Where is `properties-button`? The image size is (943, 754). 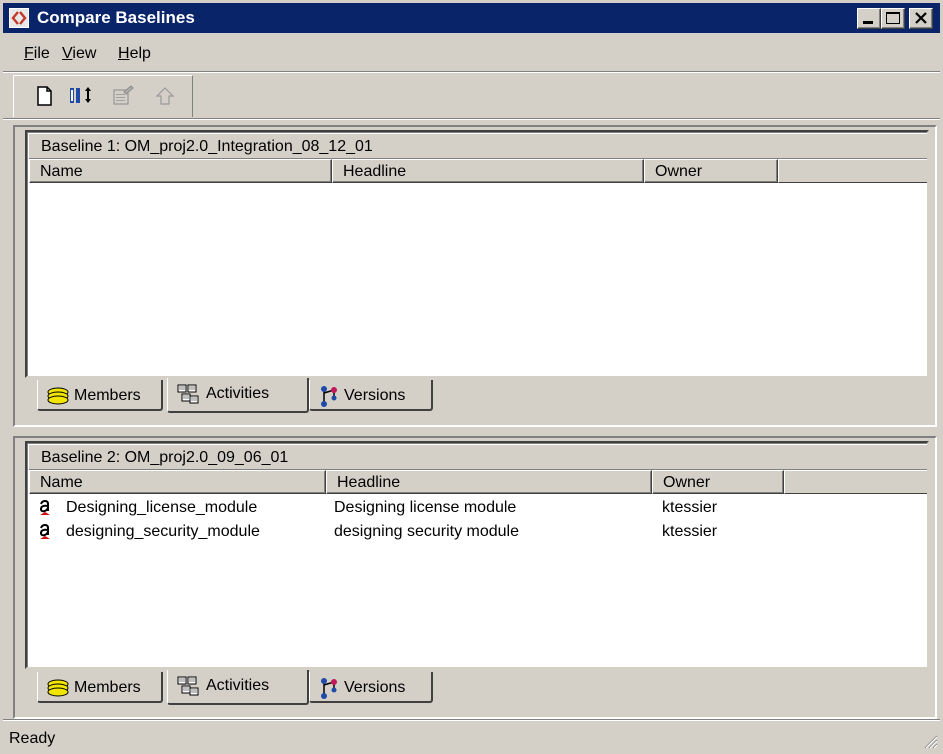
properties-button is located at coordinates (124, 97).